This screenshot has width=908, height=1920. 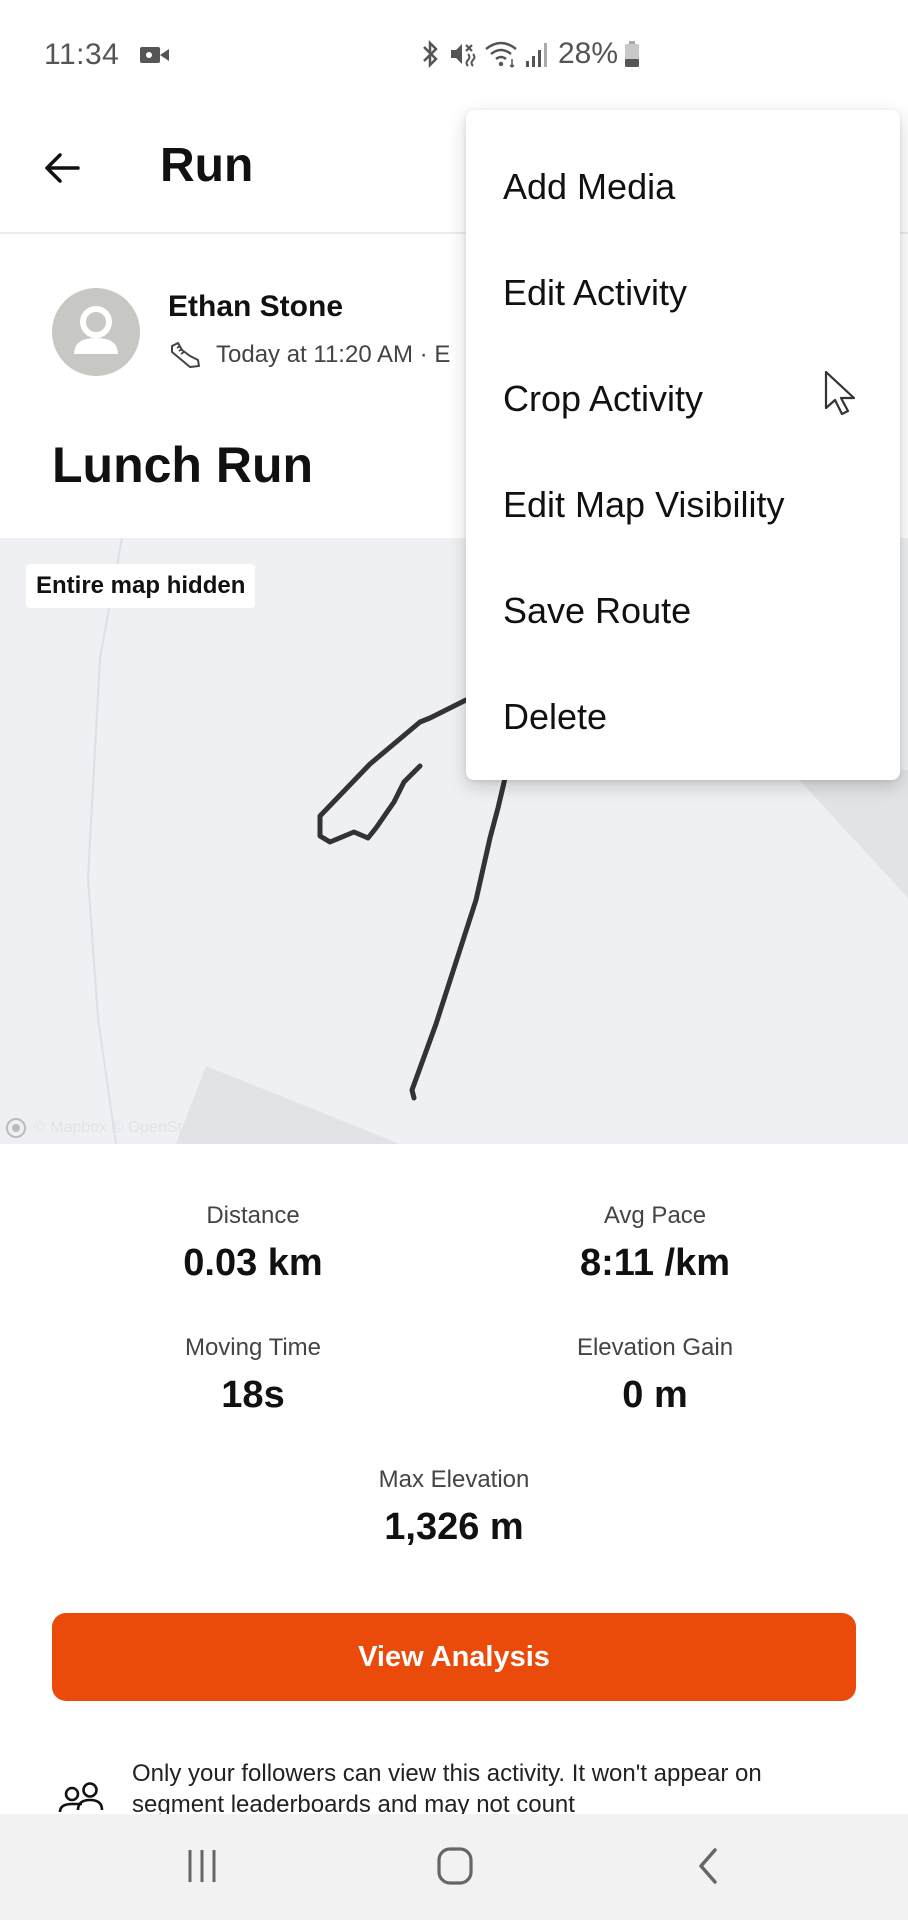 What do you see at coordinates (333, 354) in the screenshot?
I see `activity-meta-text: Today at 11:20 AM · E` at bounding box center [333, 354].